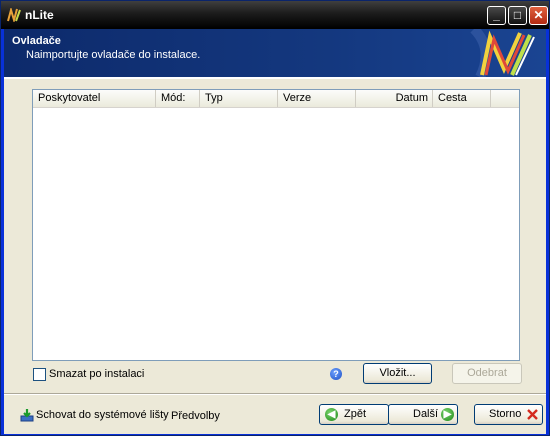 The image size is (550, 436). Describe the element at coordinates (394, 98) in the screenshot. I see `column-date: Datum` at that location.